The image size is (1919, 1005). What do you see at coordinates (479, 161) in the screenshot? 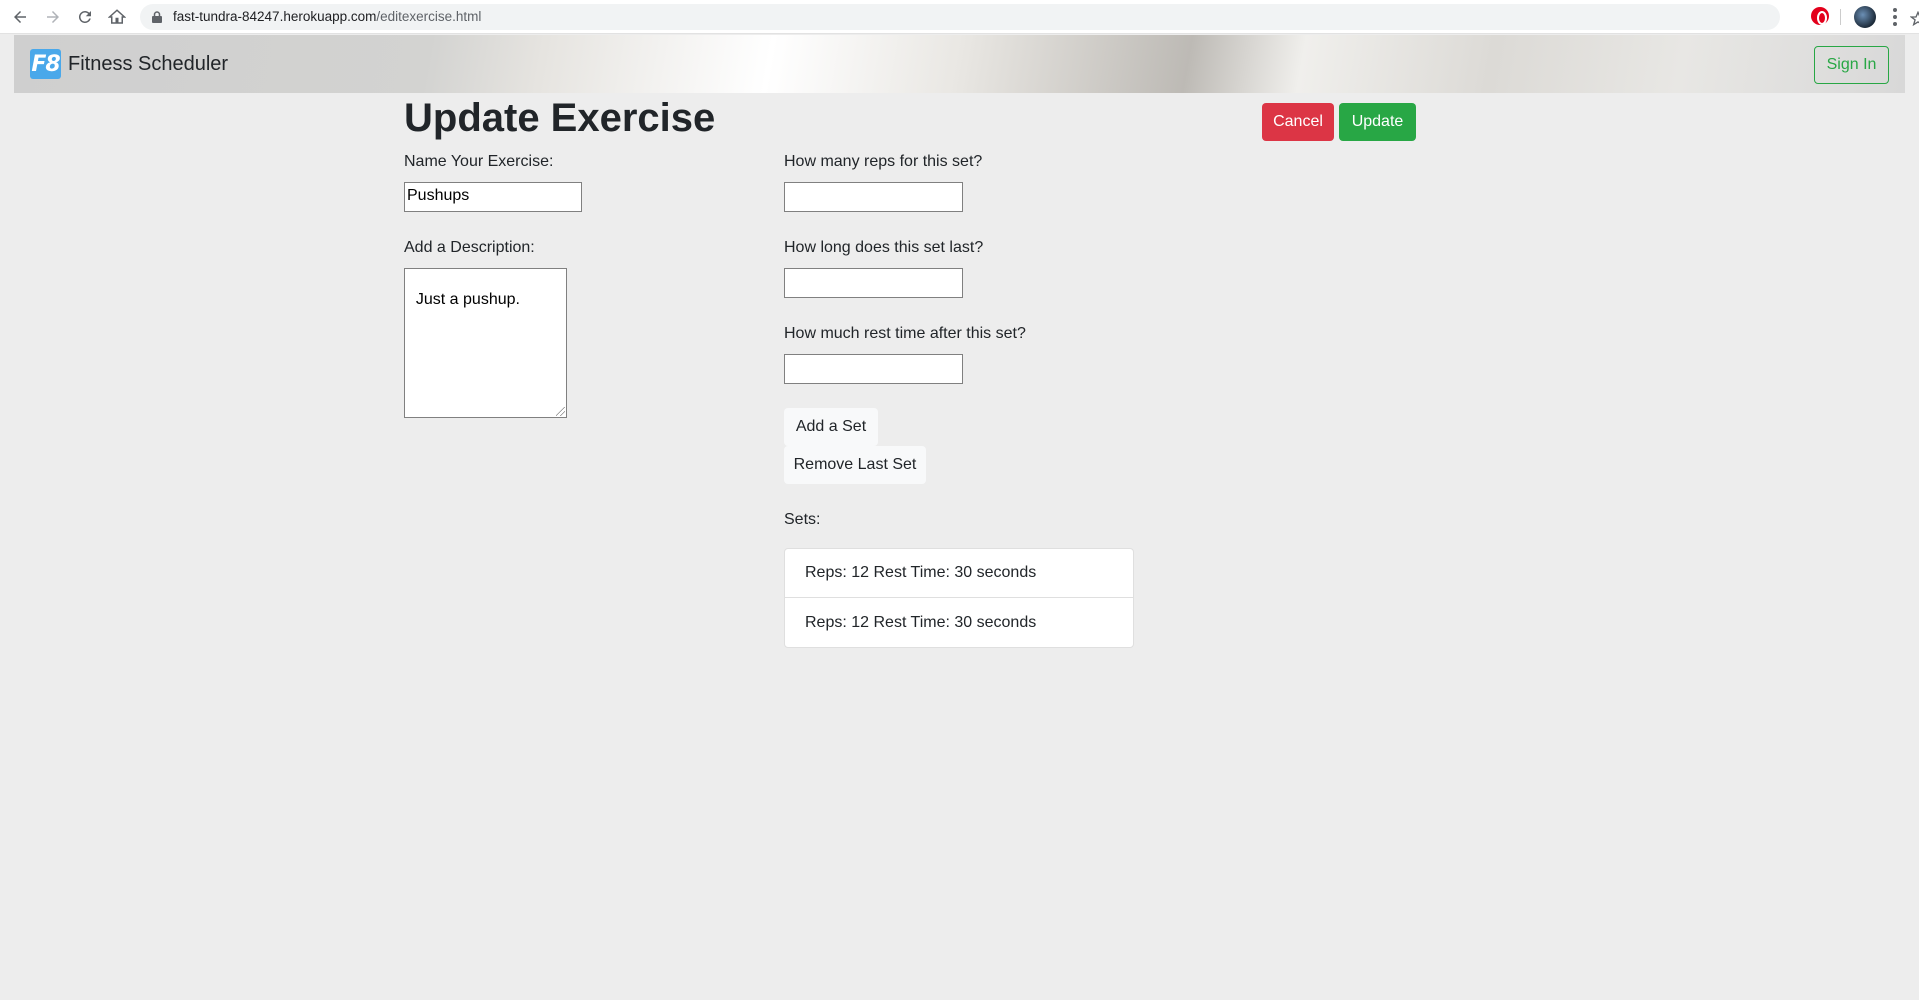
I see `exercise-name-label: Name Your Exercise:` at bounding box center [479, 161].